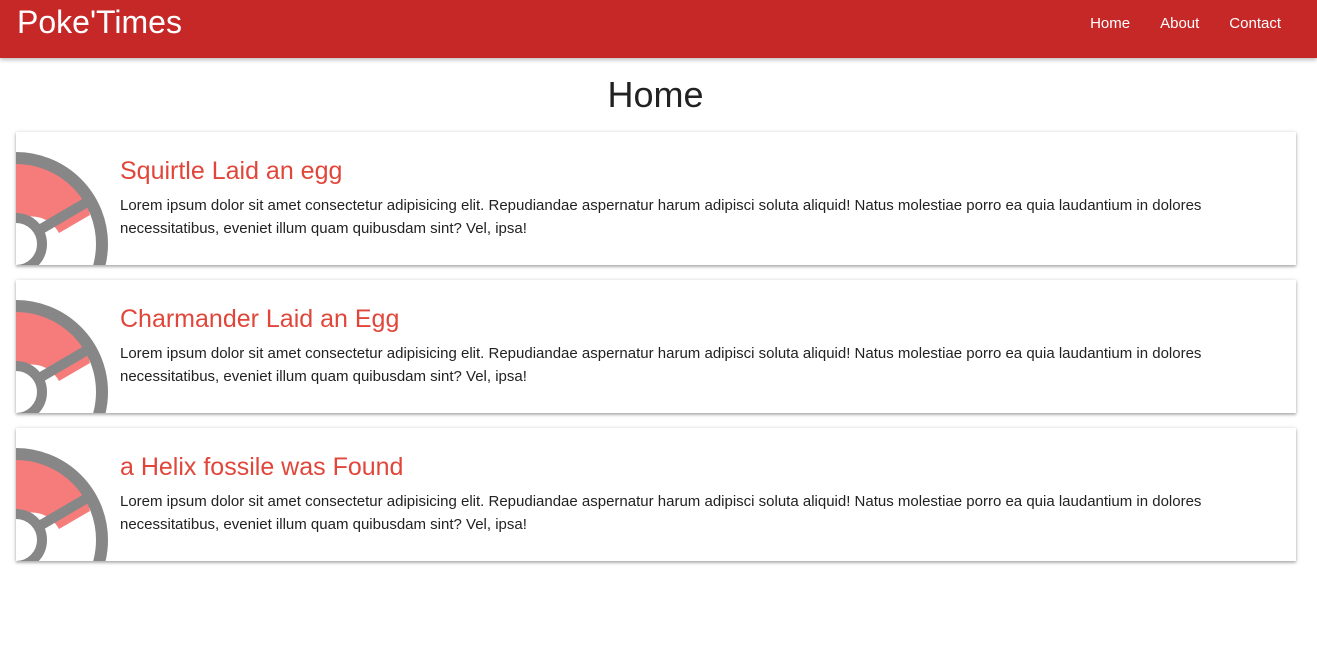  I want to click on nav-link-about: About, so click(1179, 24).